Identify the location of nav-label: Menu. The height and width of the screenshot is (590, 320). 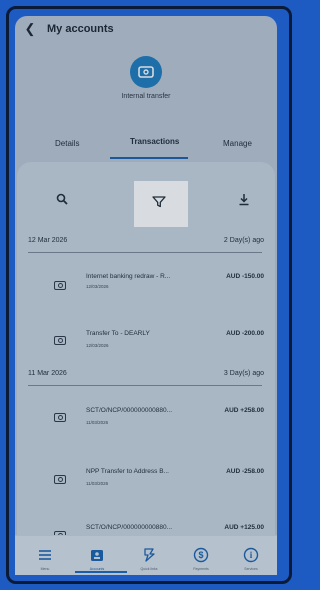
(45, 569).